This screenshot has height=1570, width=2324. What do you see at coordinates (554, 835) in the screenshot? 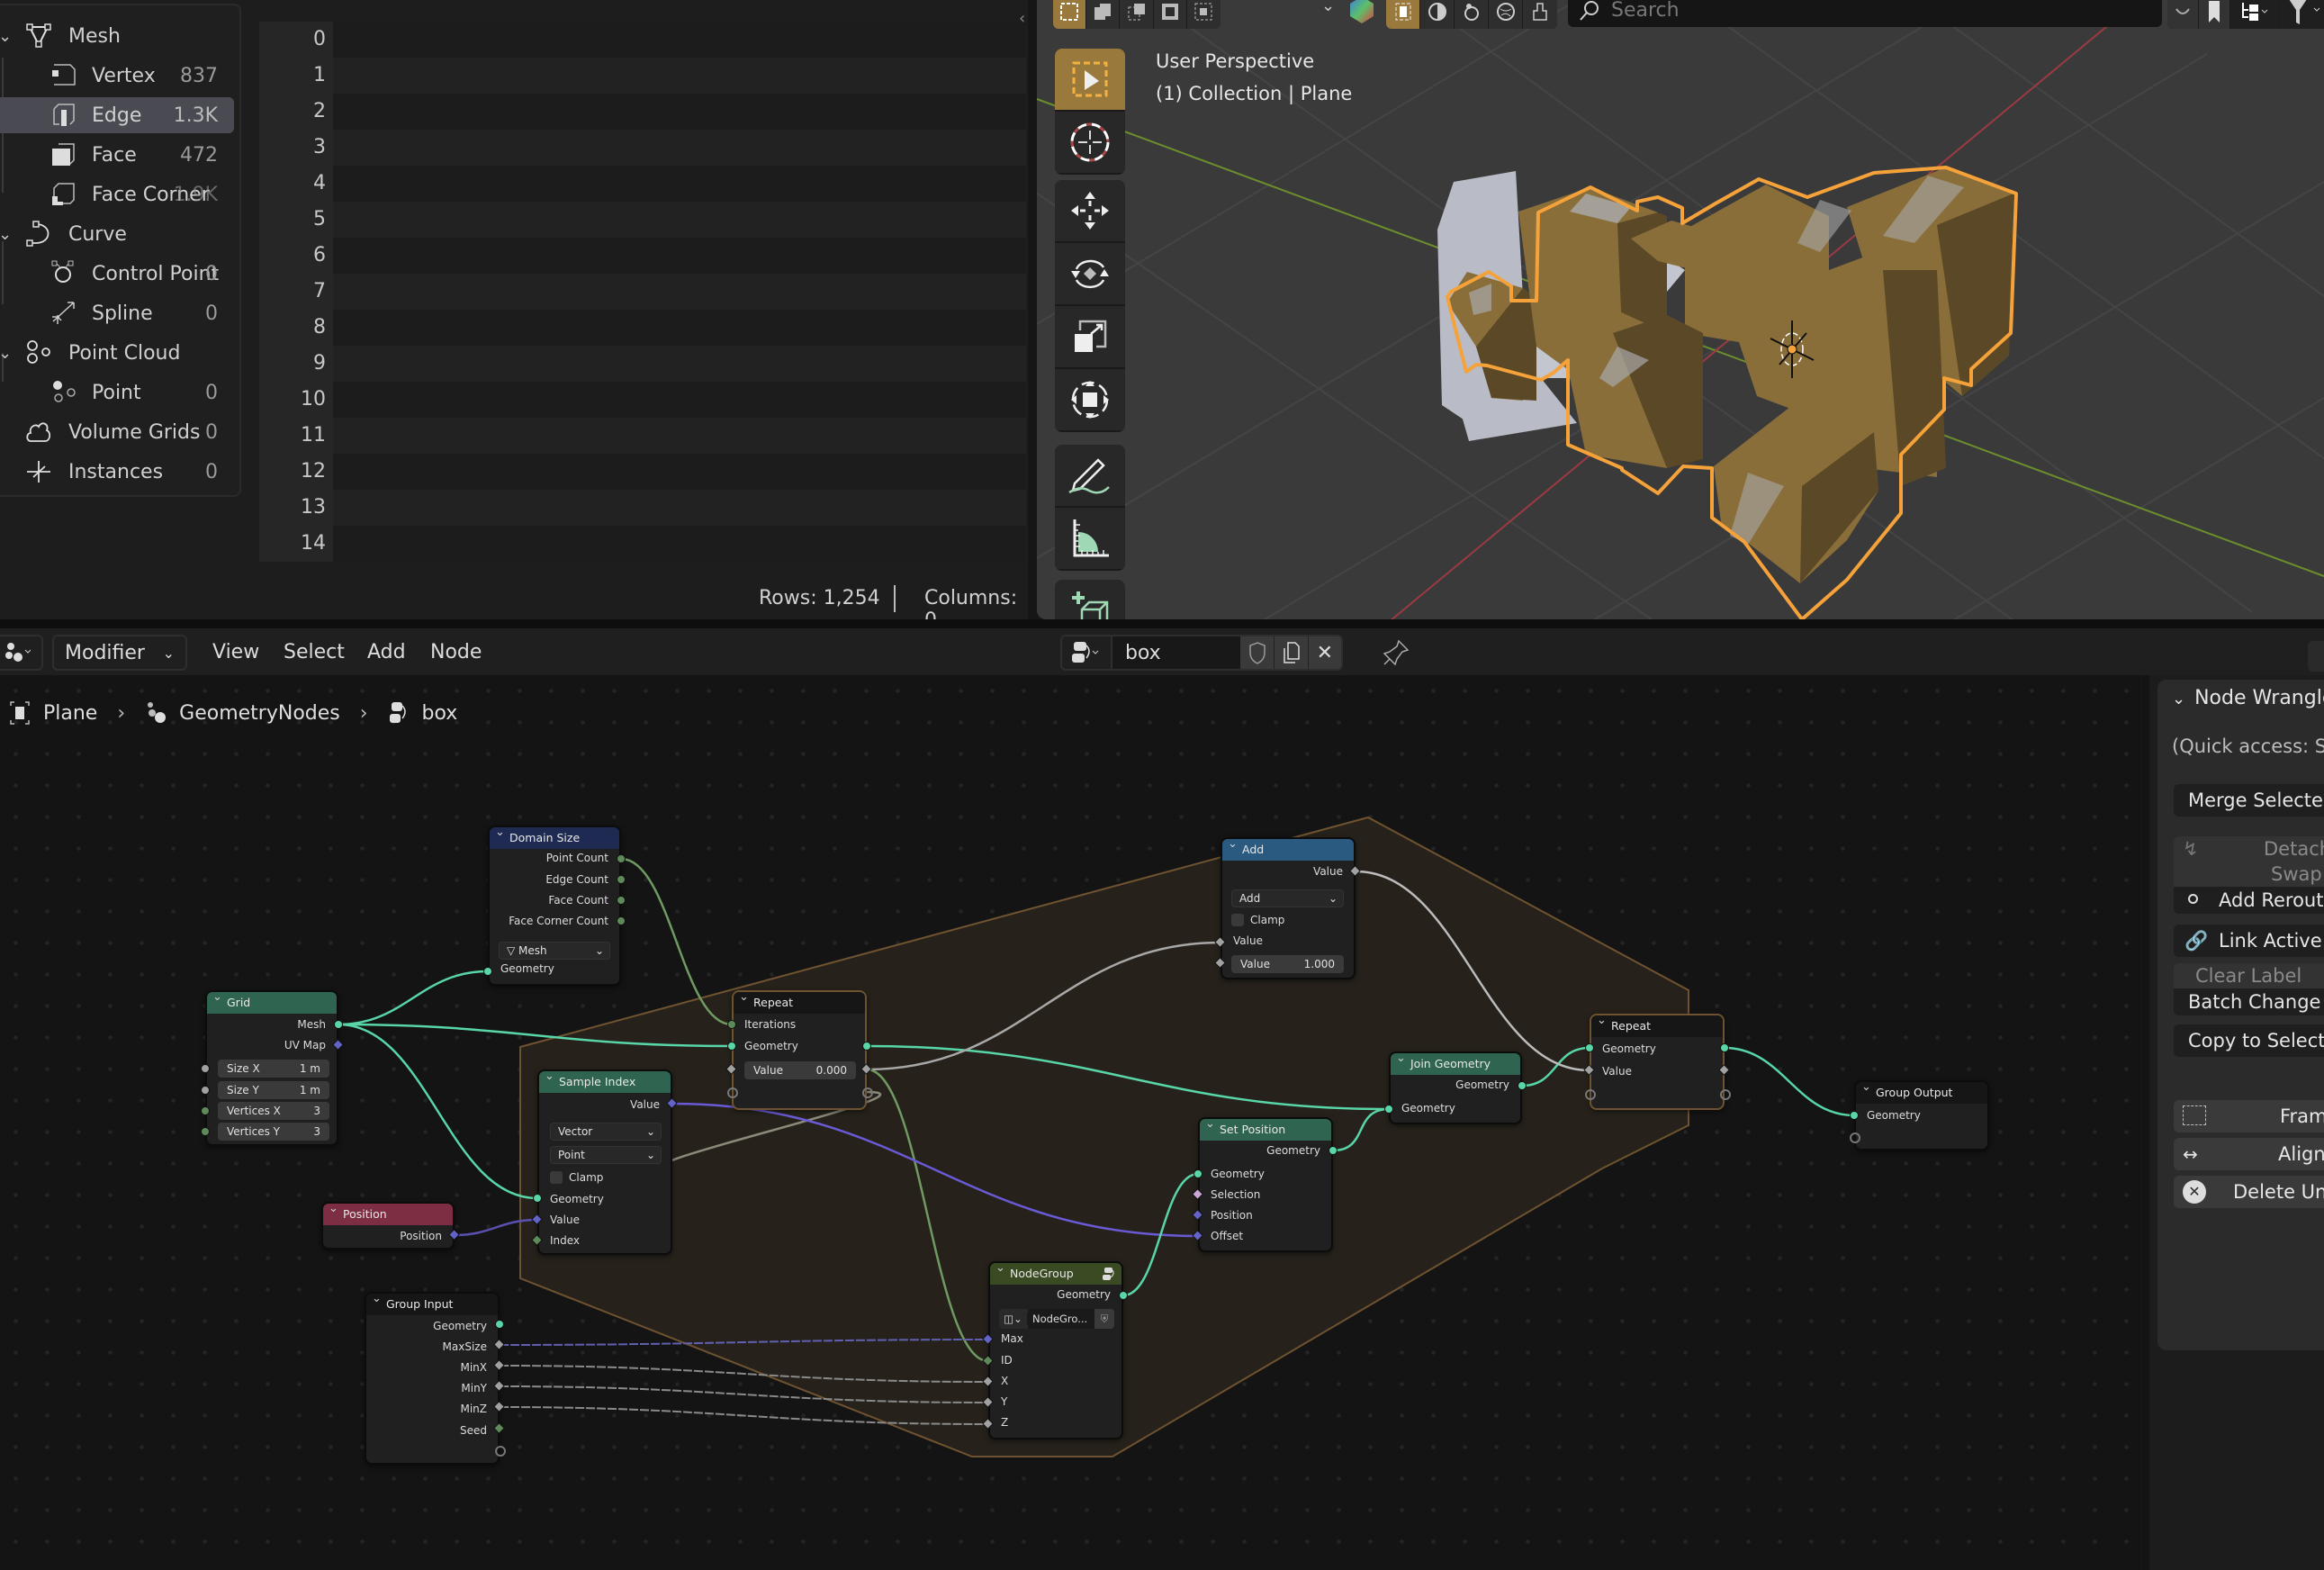
I see `node-header: Domain Size` at bounding box center [554, 835].